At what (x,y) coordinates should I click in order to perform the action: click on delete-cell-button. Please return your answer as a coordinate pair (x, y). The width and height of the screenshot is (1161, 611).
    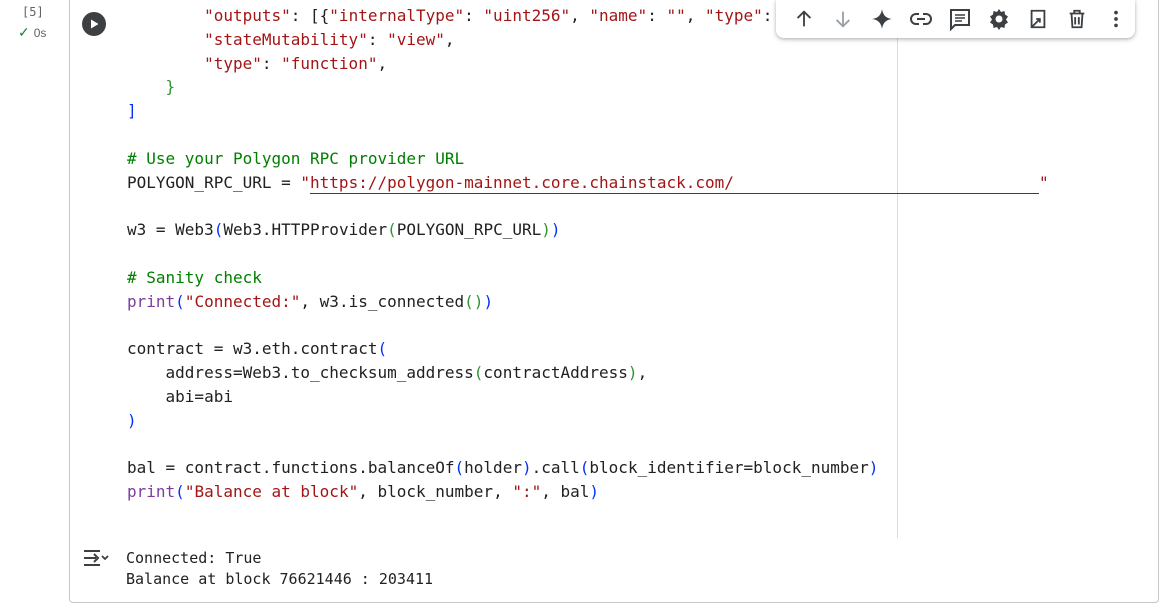
    Looking at the image, I should click on (1076, 19).